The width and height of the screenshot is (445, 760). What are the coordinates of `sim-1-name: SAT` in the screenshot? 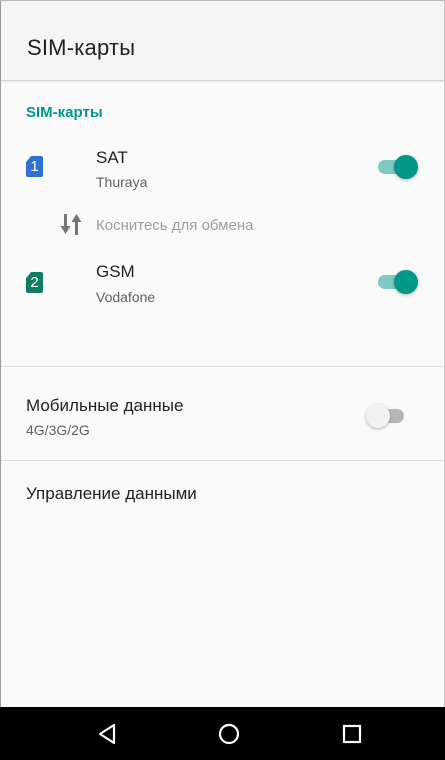 It's located at (112, 157).